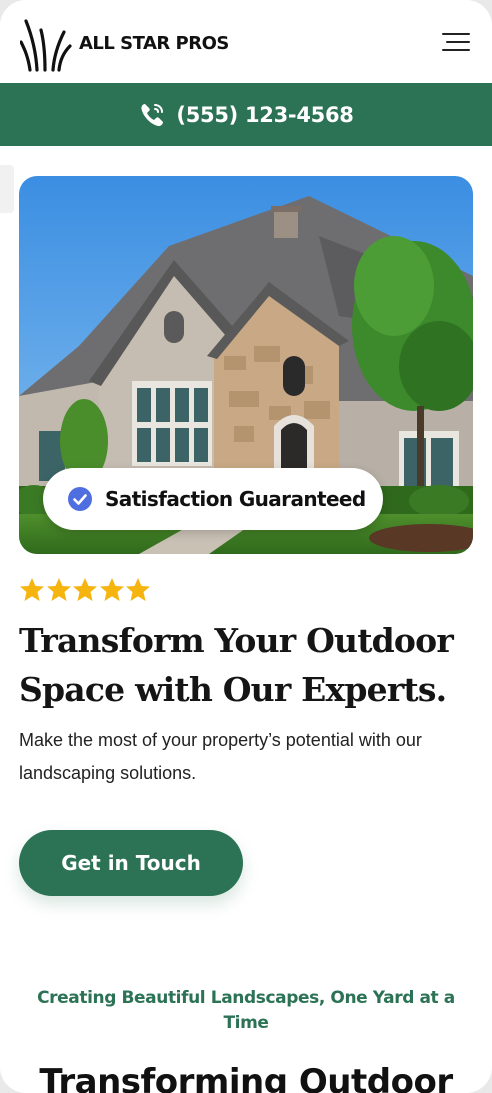  I want to click on satisfaction-badge: Satisfaction Guaranteed, so click(213, 499).